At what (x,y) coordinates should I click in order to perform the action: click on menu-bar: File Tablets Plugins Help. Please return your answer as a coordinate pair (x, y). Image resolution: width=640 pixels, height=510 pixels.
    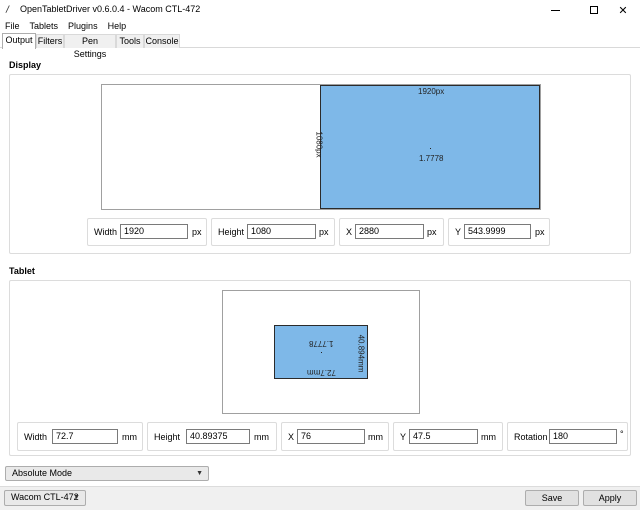
    Looking at the image, I should click on (320, 26).